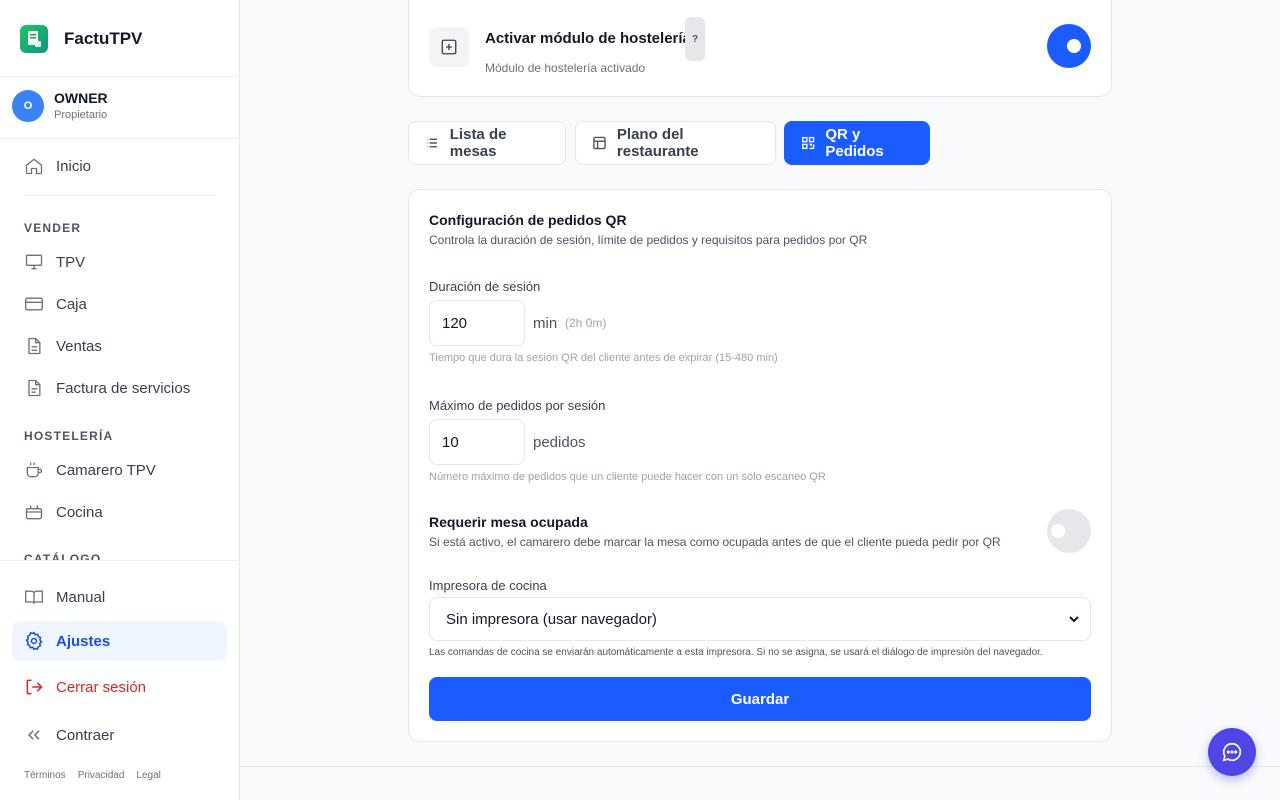 The width and height of the screenshot is (1280, 800). What do you see at coordinates (1069, 531) in the screenshot?
I see `require-table-toggle` at bounding box center [1069, 531].